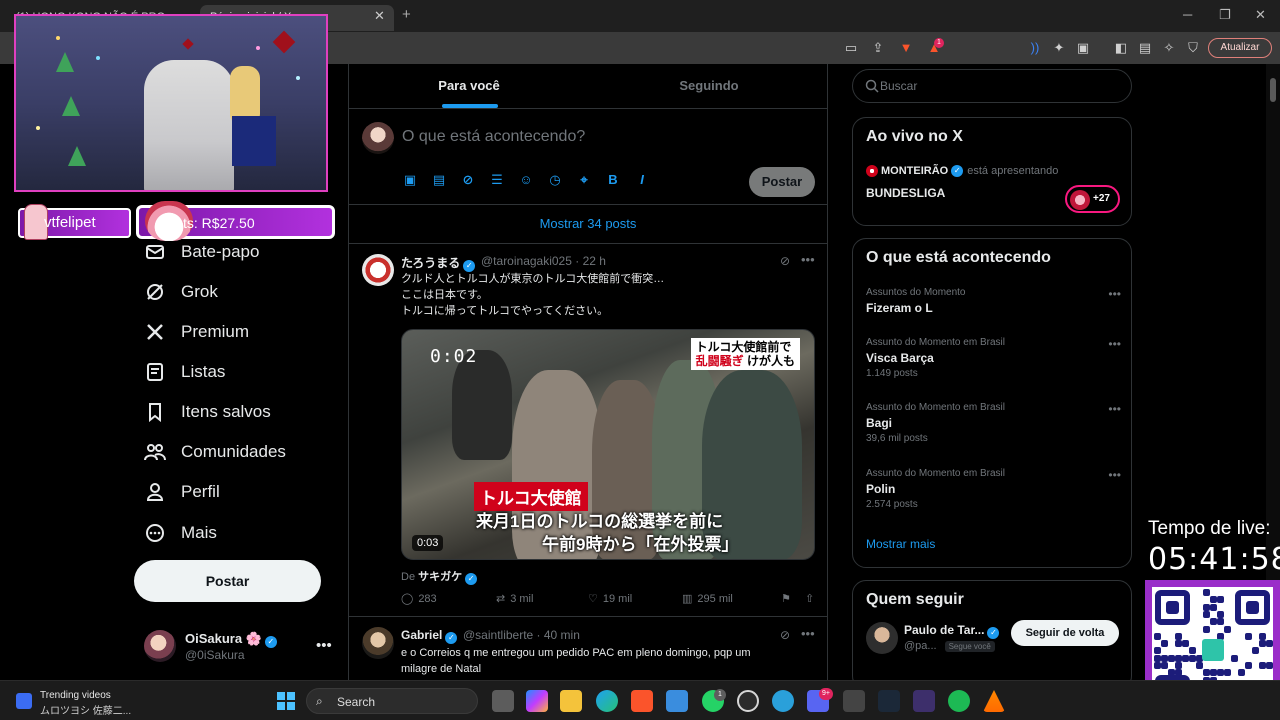  I want to click on steam-icon, so click(889, 701).